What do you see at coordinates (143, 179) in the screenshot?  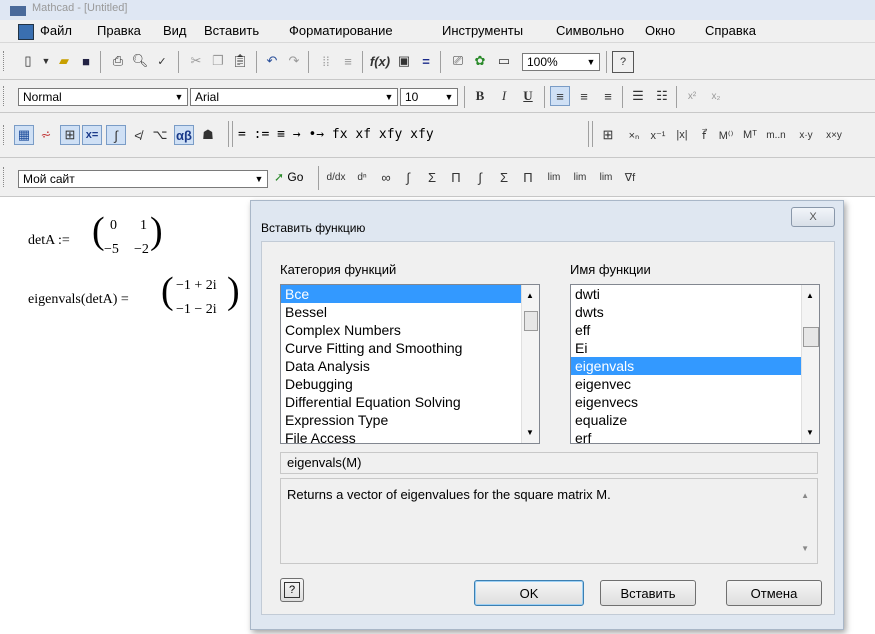 I see `resources-select: Мой сайт ▼` at bounding box center [143, 179].